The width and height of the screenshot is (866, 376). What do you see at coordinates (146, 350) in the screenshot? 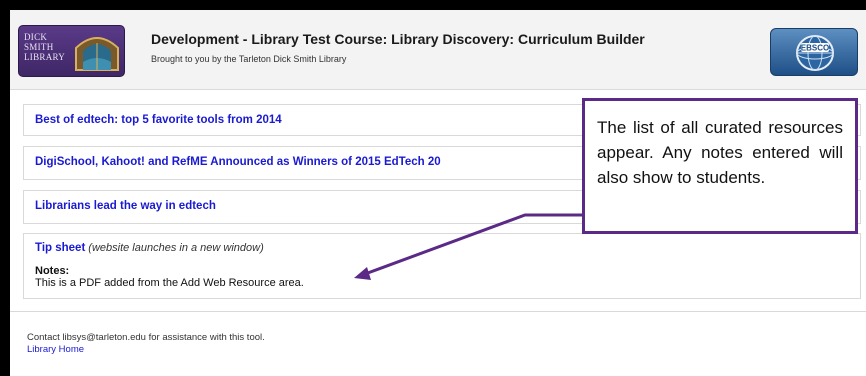
I see `library-home-link: Library Home` at bounding box center [146, 350].